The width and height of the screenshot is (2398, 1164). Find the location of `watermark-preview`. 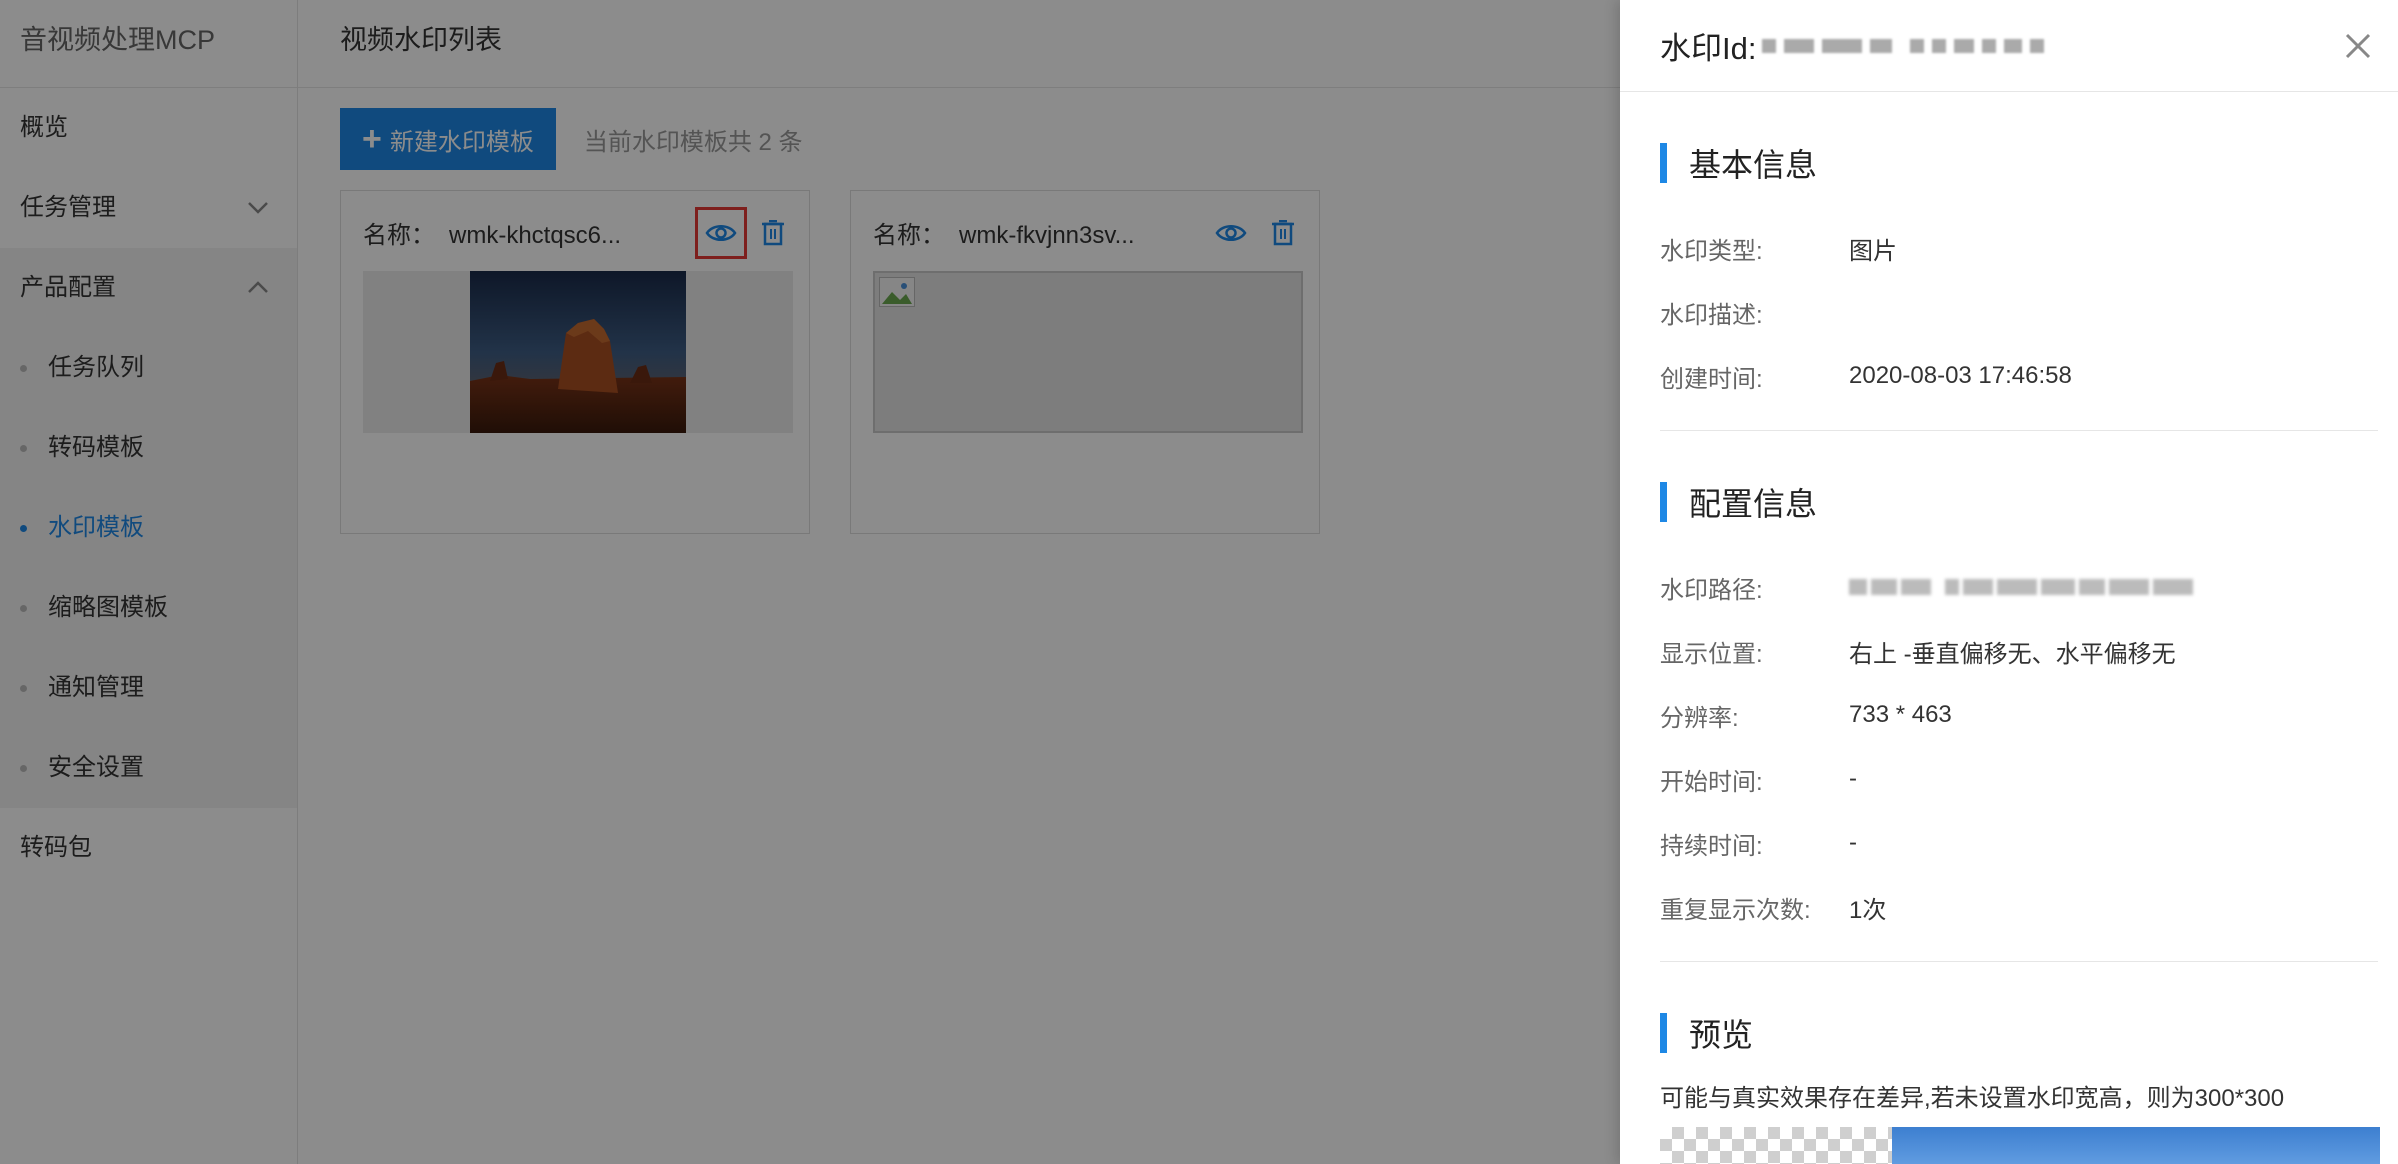

watermark-preview is located at coordinates (2020, 1145).